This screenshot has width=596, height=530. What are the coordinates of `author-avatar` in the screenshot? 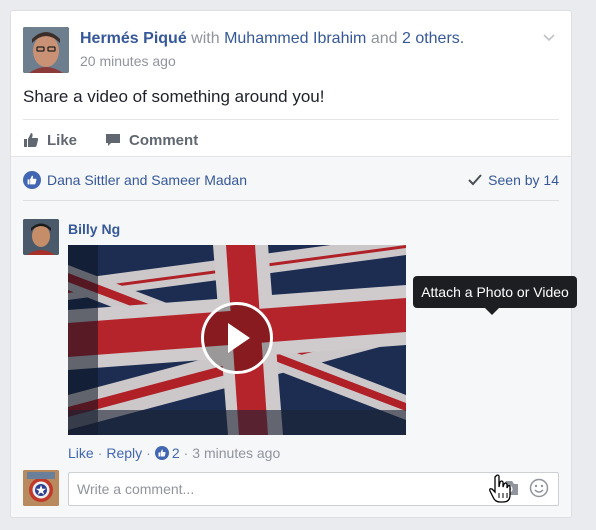 It's located at (46, 50).